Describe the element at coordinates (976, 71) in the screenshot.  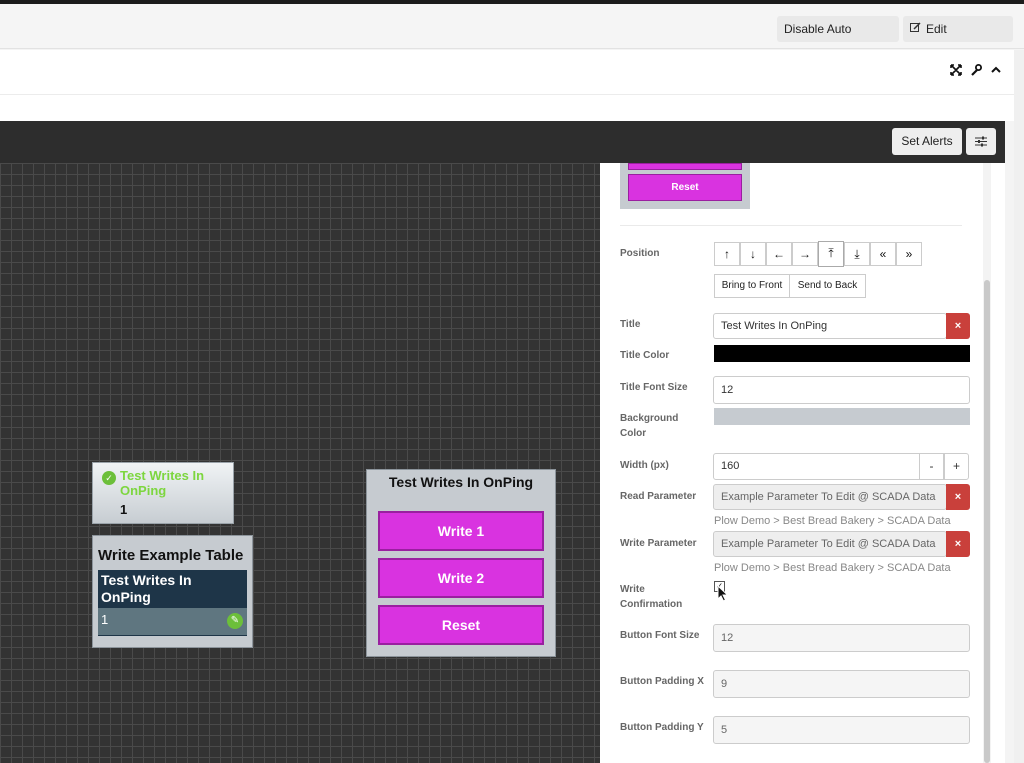
I see `wrench-icon` at that location.